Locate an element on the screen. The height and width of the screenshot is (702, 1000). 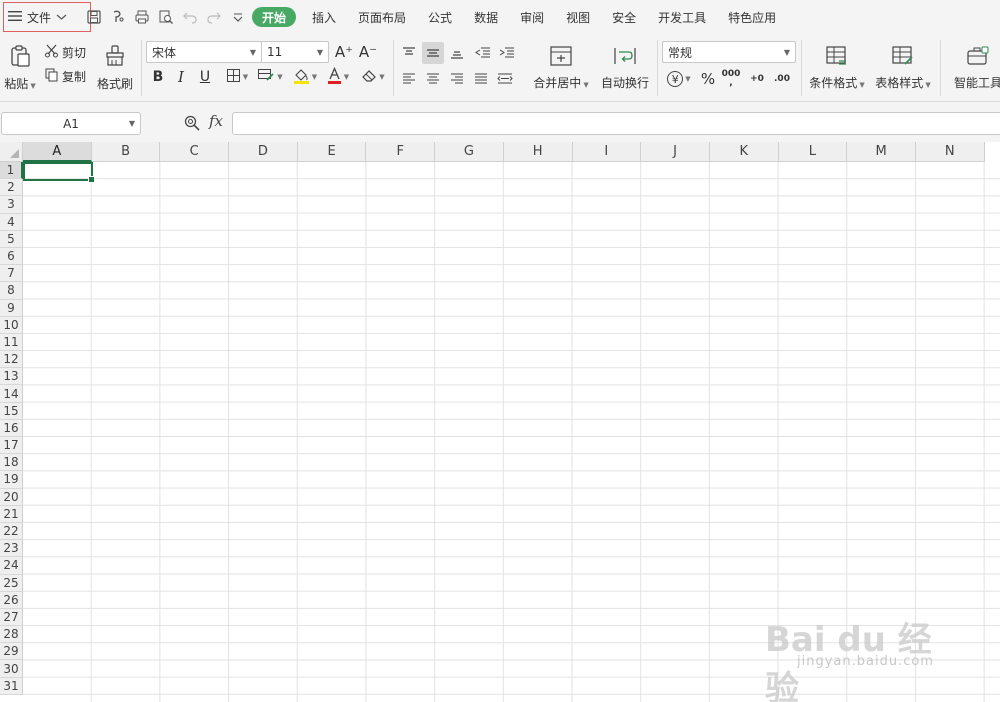
row-header: 11 is located at coordinates (11, 342).